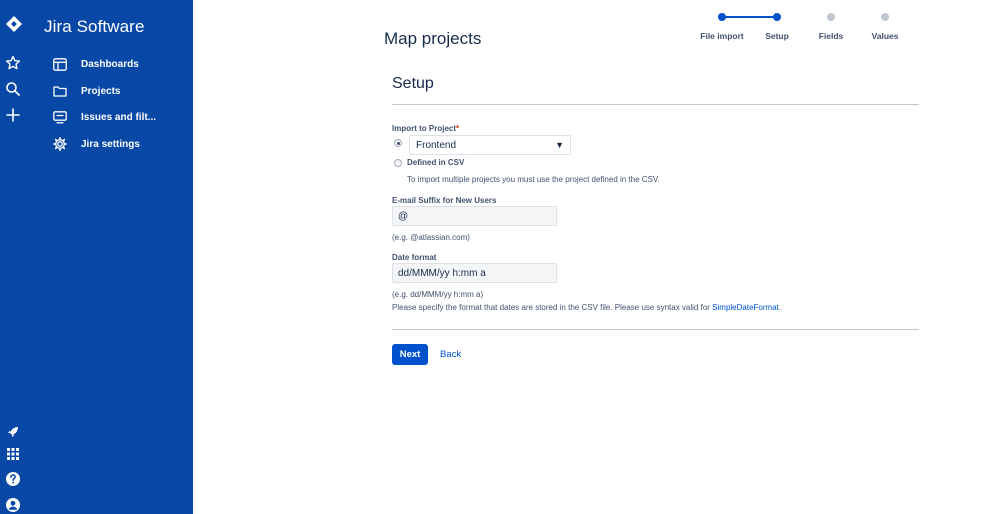  Describe the element at coordinates (559, 145) in the screenshot. I see `chevron-down-icon: ▼` at that location.